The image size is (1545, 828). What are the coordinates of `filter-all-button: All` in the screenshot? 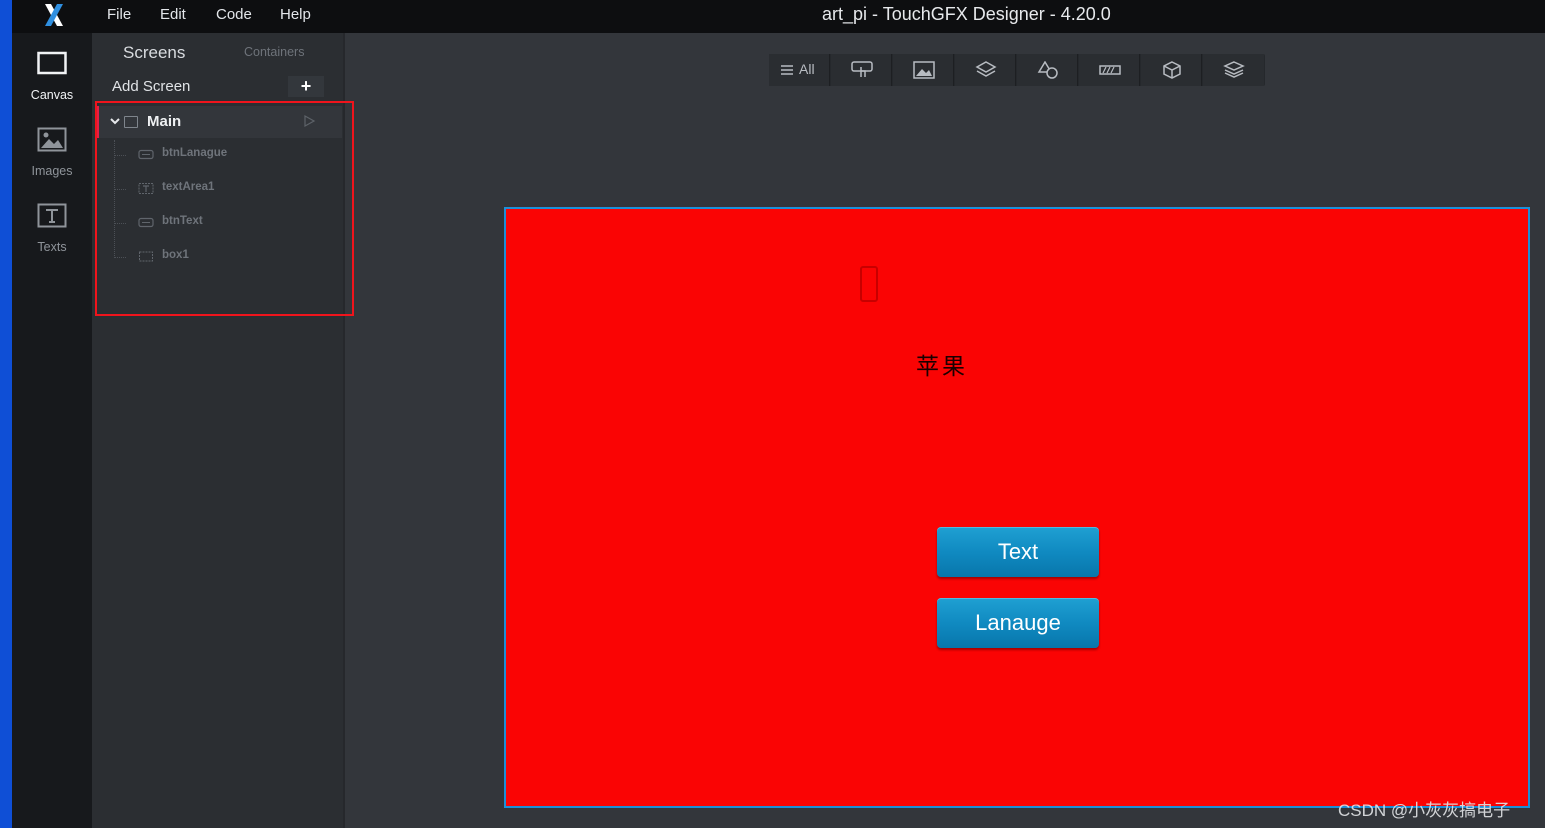 It's located at (799, 70).